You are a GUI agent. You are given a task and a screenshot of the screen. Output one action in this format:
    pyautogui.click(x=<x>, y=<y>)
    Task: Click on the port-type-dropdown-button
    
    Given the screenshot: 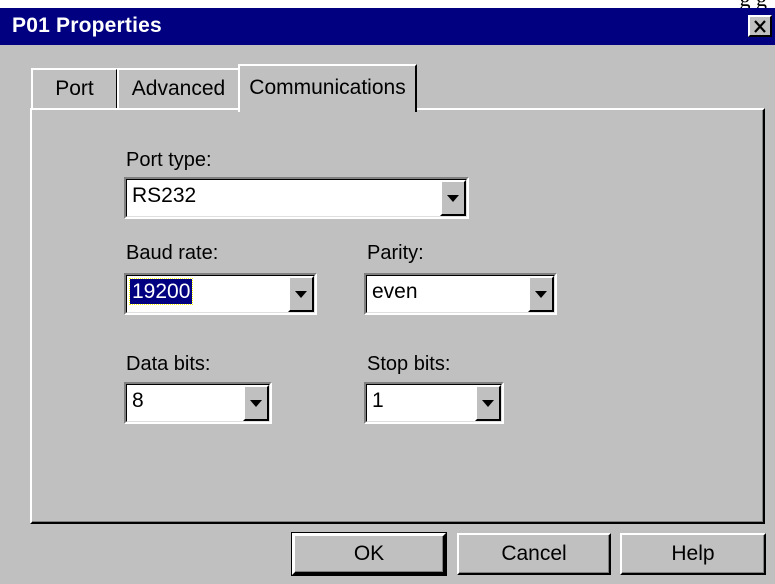 What is the action you would take?
    pyautogui.click(x=453, y=198)
    